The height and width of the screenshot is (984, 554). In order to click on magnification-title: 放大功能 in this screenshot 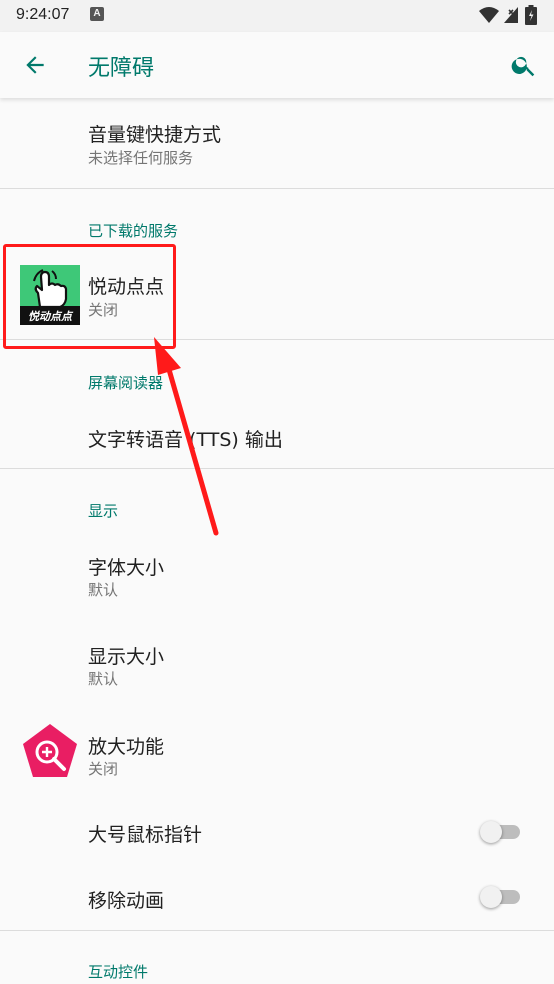, I will do `click(126, 747)`.